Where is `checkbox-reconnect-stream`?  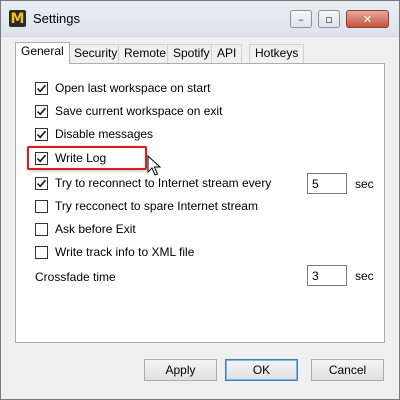 checkbox-reconnect-stream is located at coordinates (41, 183).